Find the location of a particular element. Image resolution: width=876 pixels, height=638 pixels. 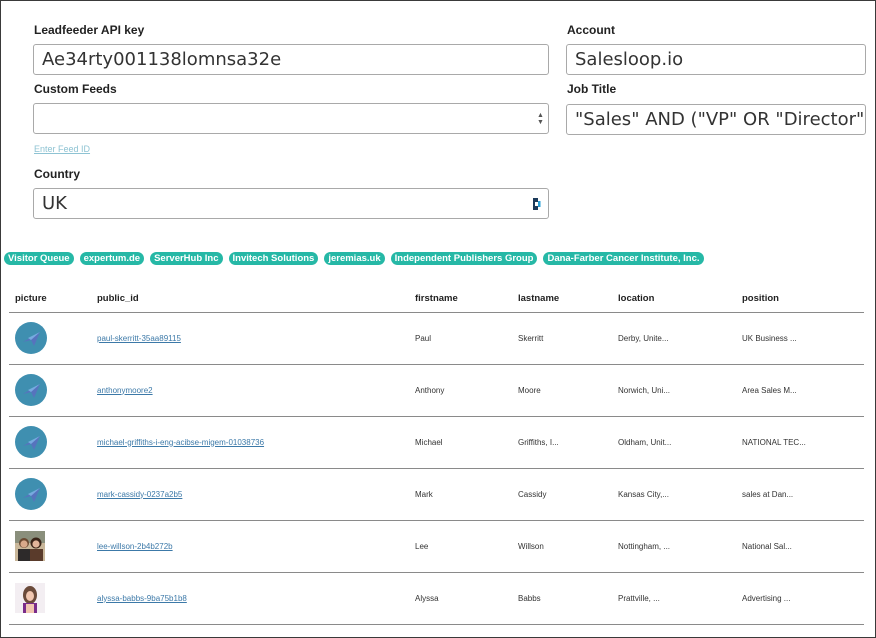

tag-independent-publishers: Independent Publishers Group is located at coordinates (464, 258).